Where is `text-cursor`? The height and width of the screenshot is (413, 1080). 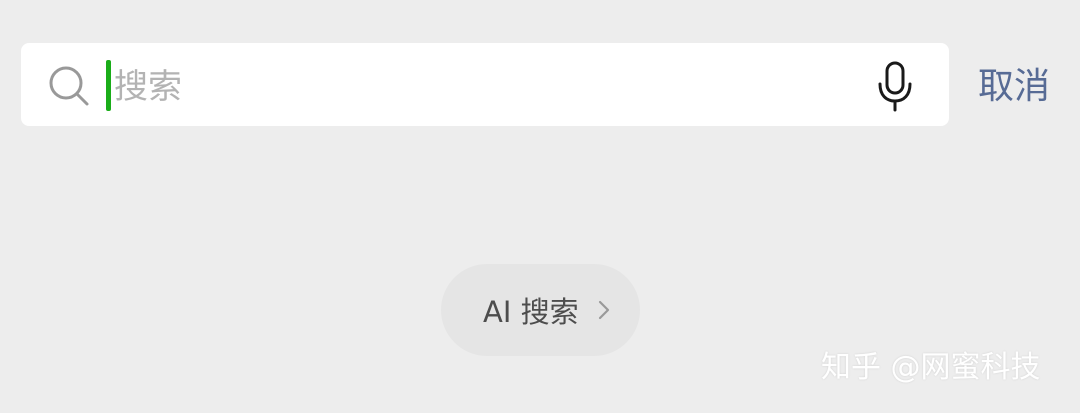 text-cursor is located at coordinates (108, 85).